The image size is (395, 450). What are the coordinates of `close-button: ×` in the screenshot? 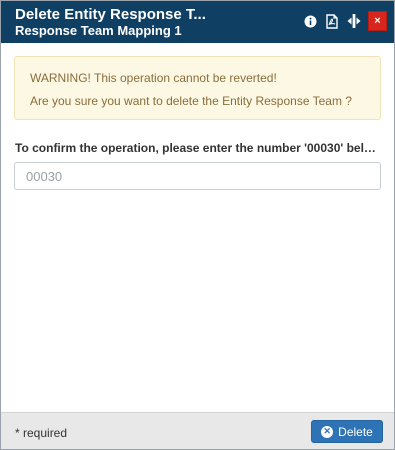 It's located at (377, 21).